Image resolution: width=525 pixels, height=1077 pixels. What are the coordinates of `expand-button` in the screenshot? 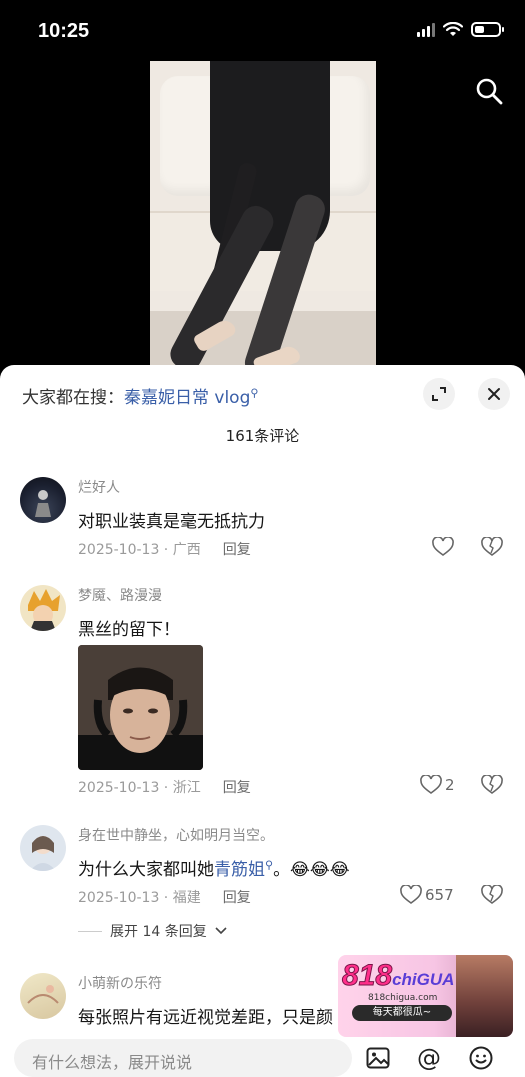 It's located at (439, 394).